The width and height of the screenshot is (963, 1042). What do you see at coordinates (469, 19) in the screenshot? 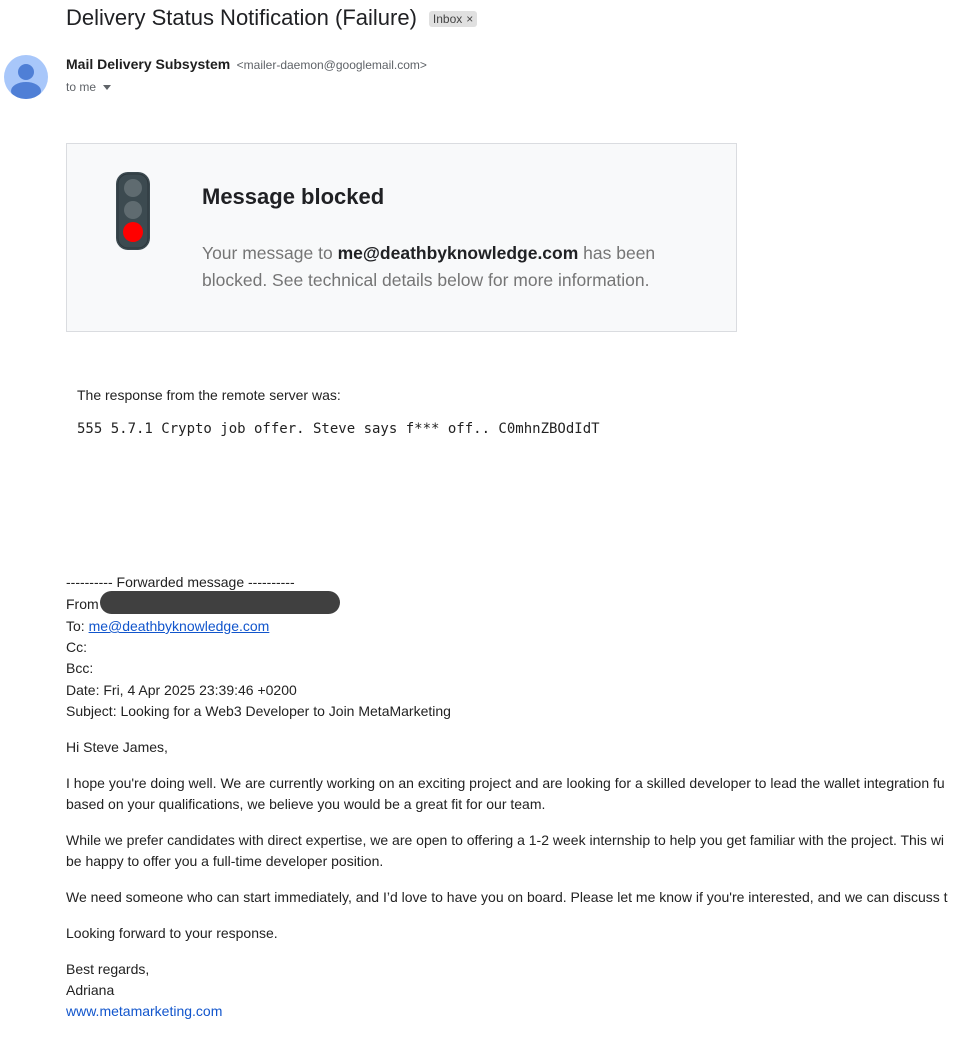
I see `remove-label-icon: ×` at bounding box center [469, 19].